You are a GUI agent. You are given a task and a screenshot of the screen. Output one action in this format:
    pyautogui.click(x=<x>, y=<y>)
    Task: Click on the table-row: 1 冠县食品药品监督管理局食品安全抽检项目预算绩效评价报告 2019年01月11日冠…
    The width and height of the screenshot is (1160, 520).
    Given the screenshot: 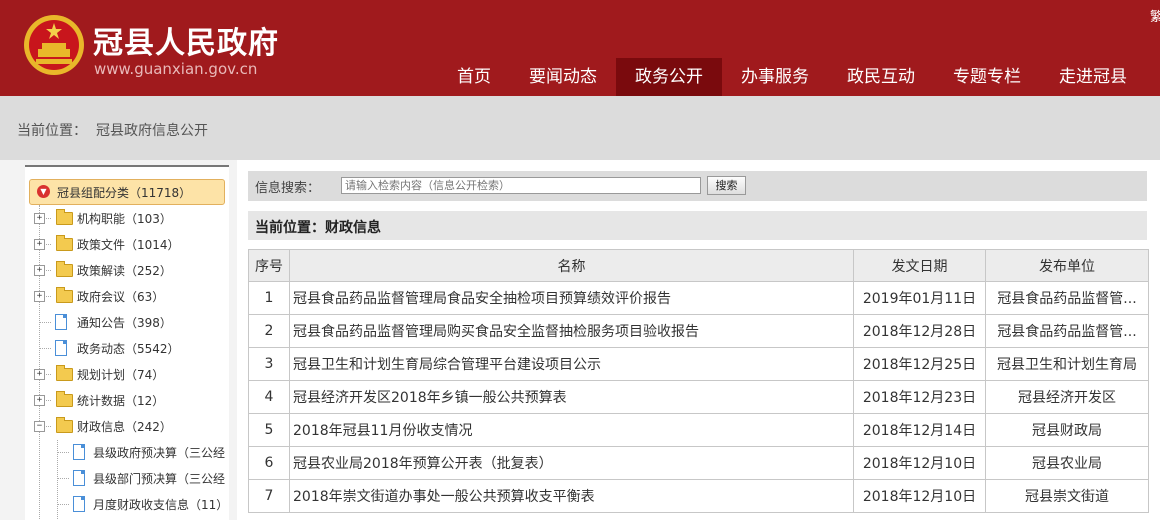 What is the action you would take?
    pyautogui.click(x=698, y=298)
    